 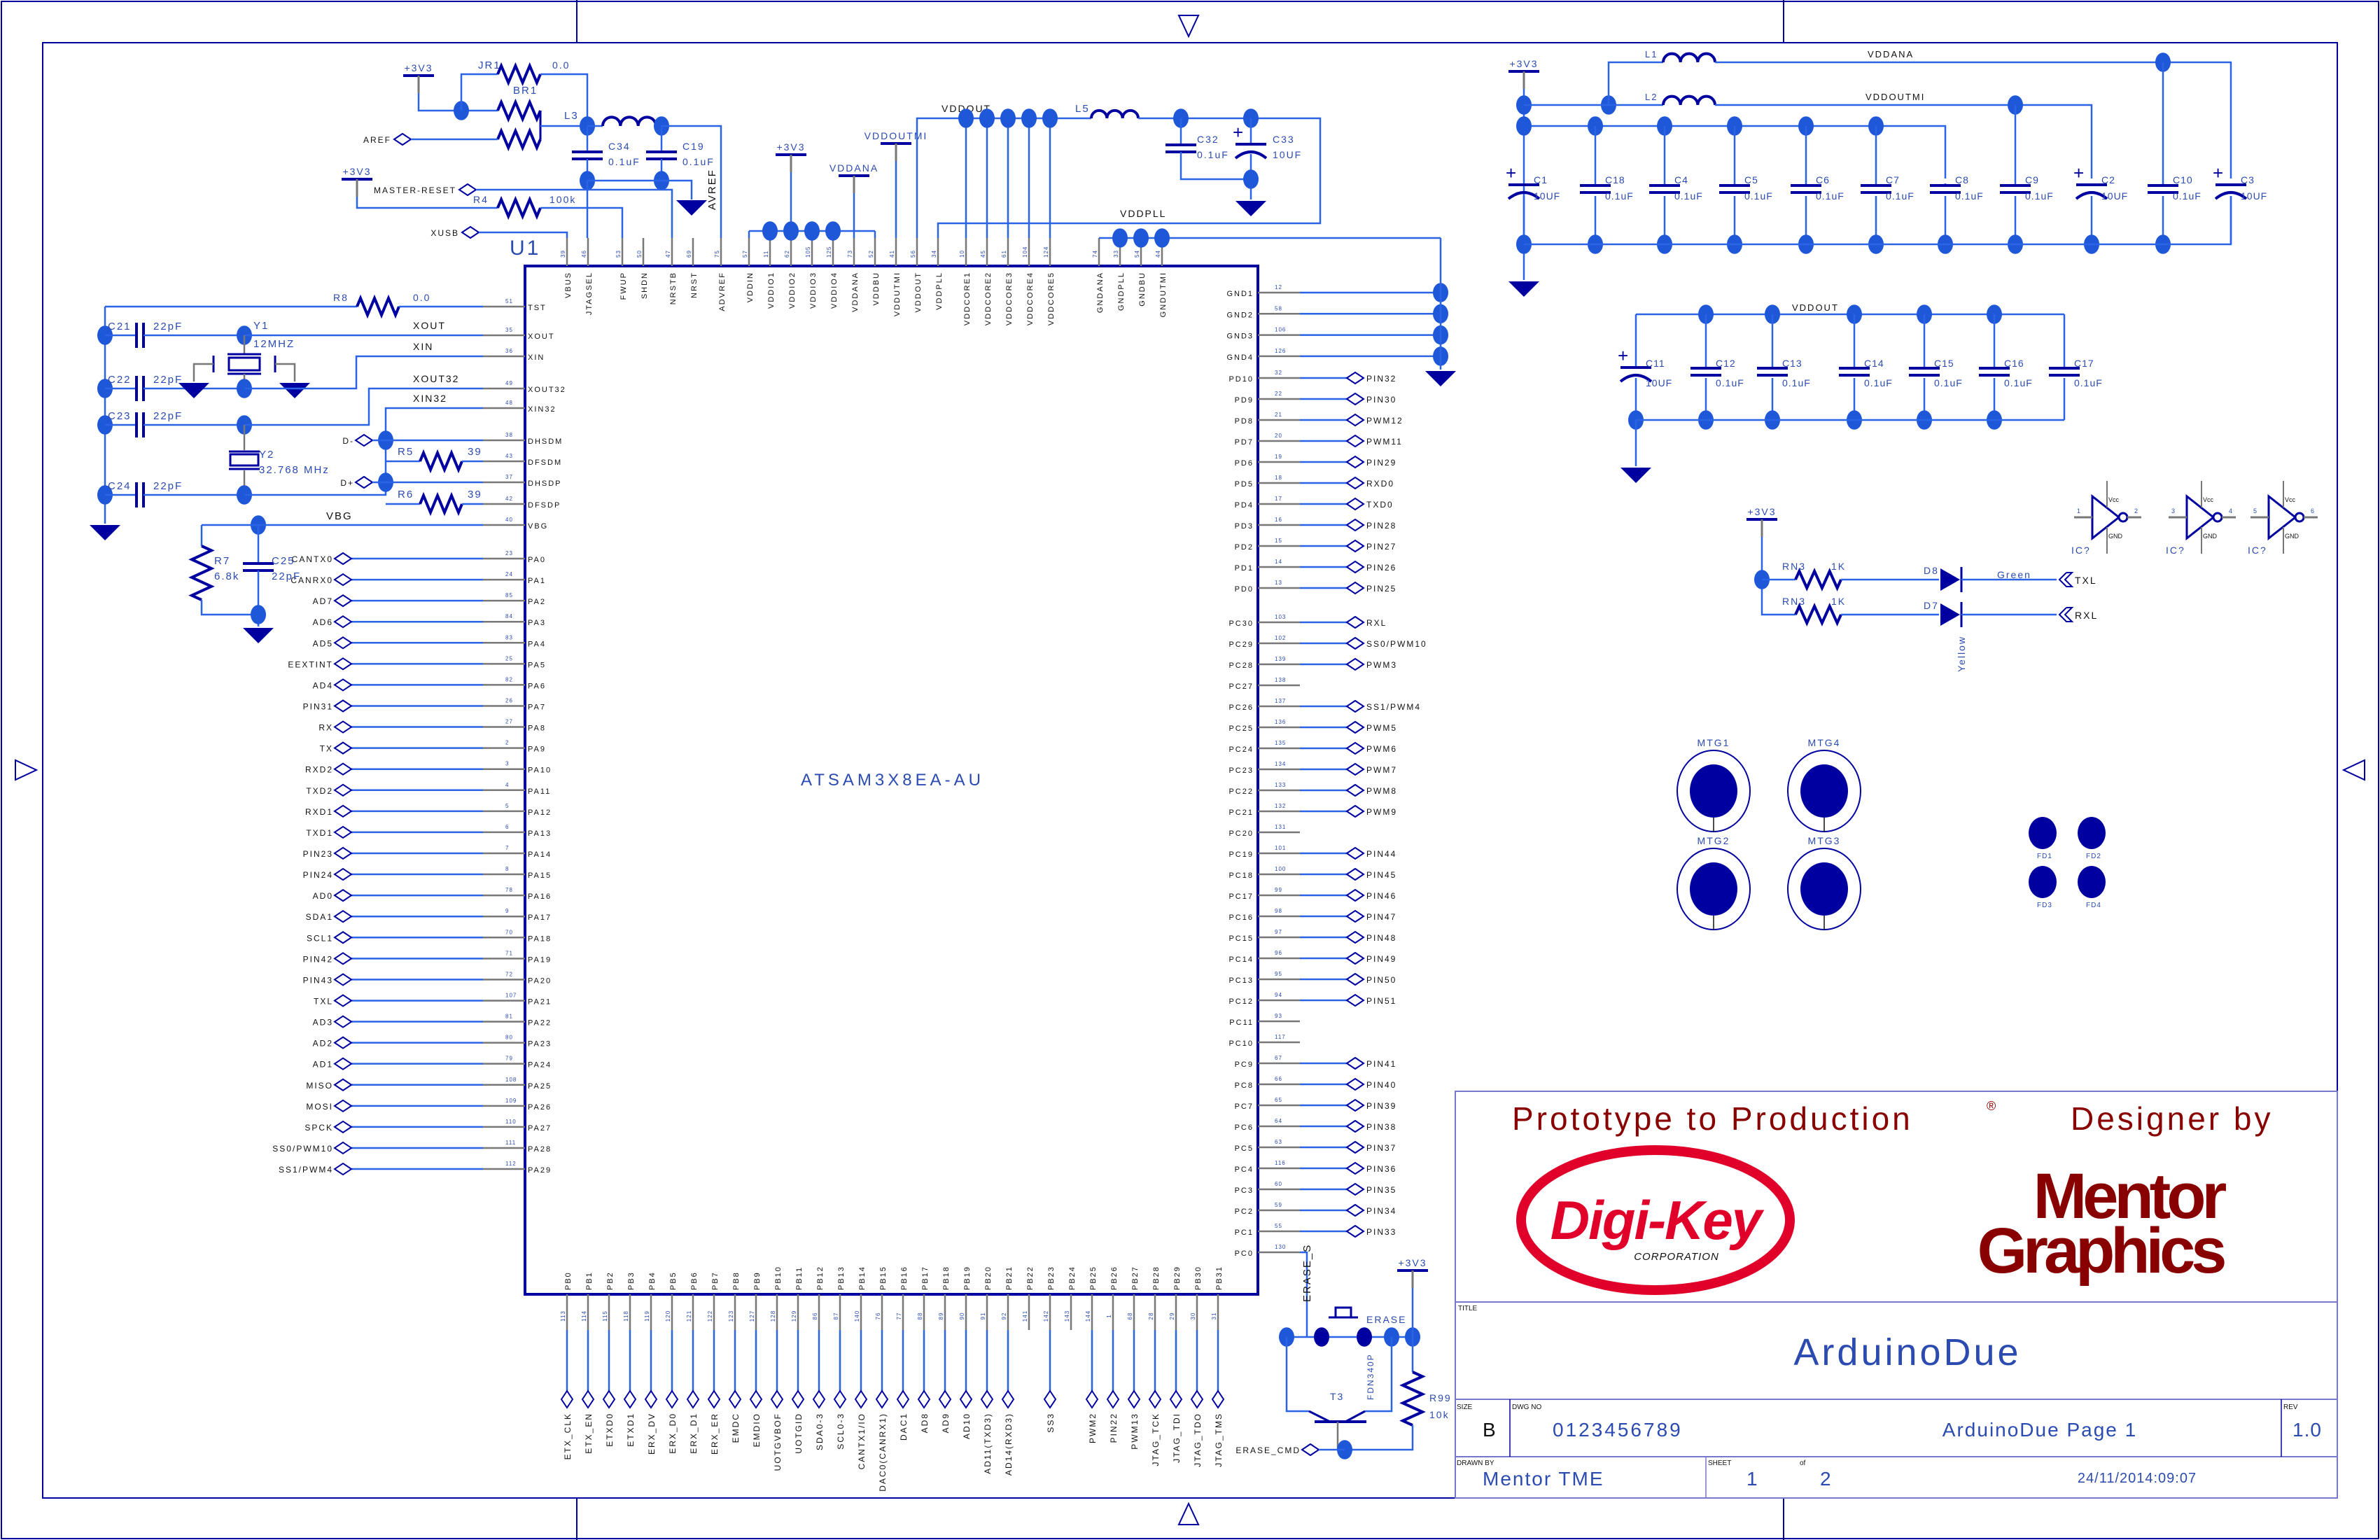 What do you see at coordinates (2066, 579) in the screenshot?
I see `port-txl-icon` at bounding box center [2066, 579].